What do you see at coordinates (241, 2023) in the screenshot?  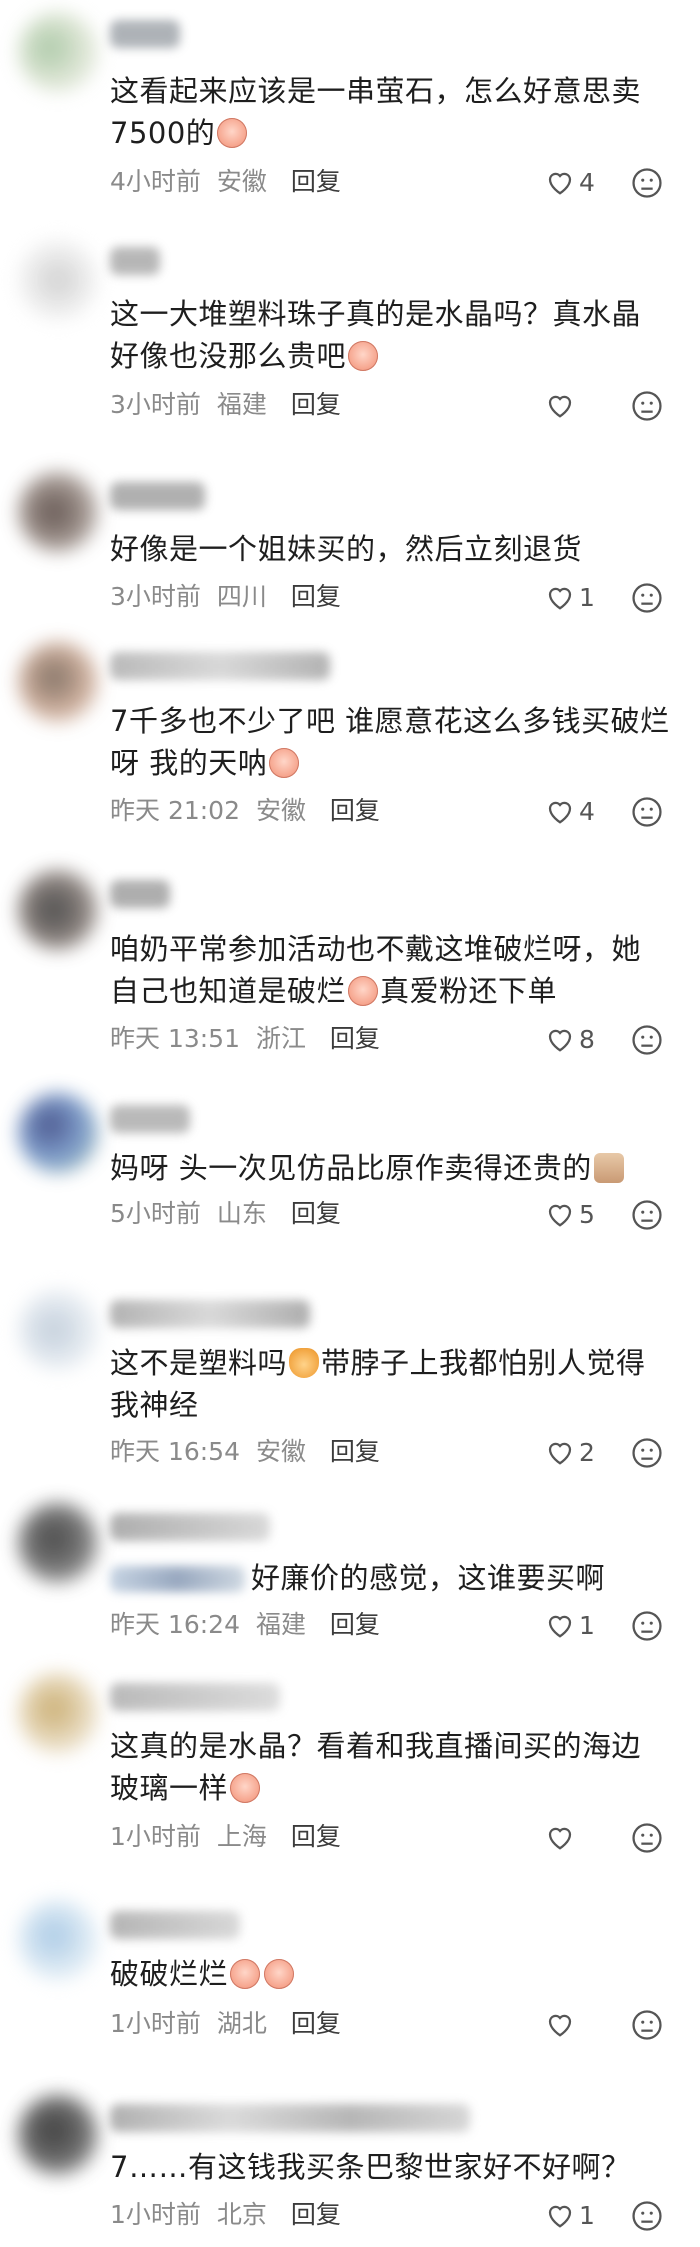 I see `comment-location: 湖北` at bounding box center [241, 2023].